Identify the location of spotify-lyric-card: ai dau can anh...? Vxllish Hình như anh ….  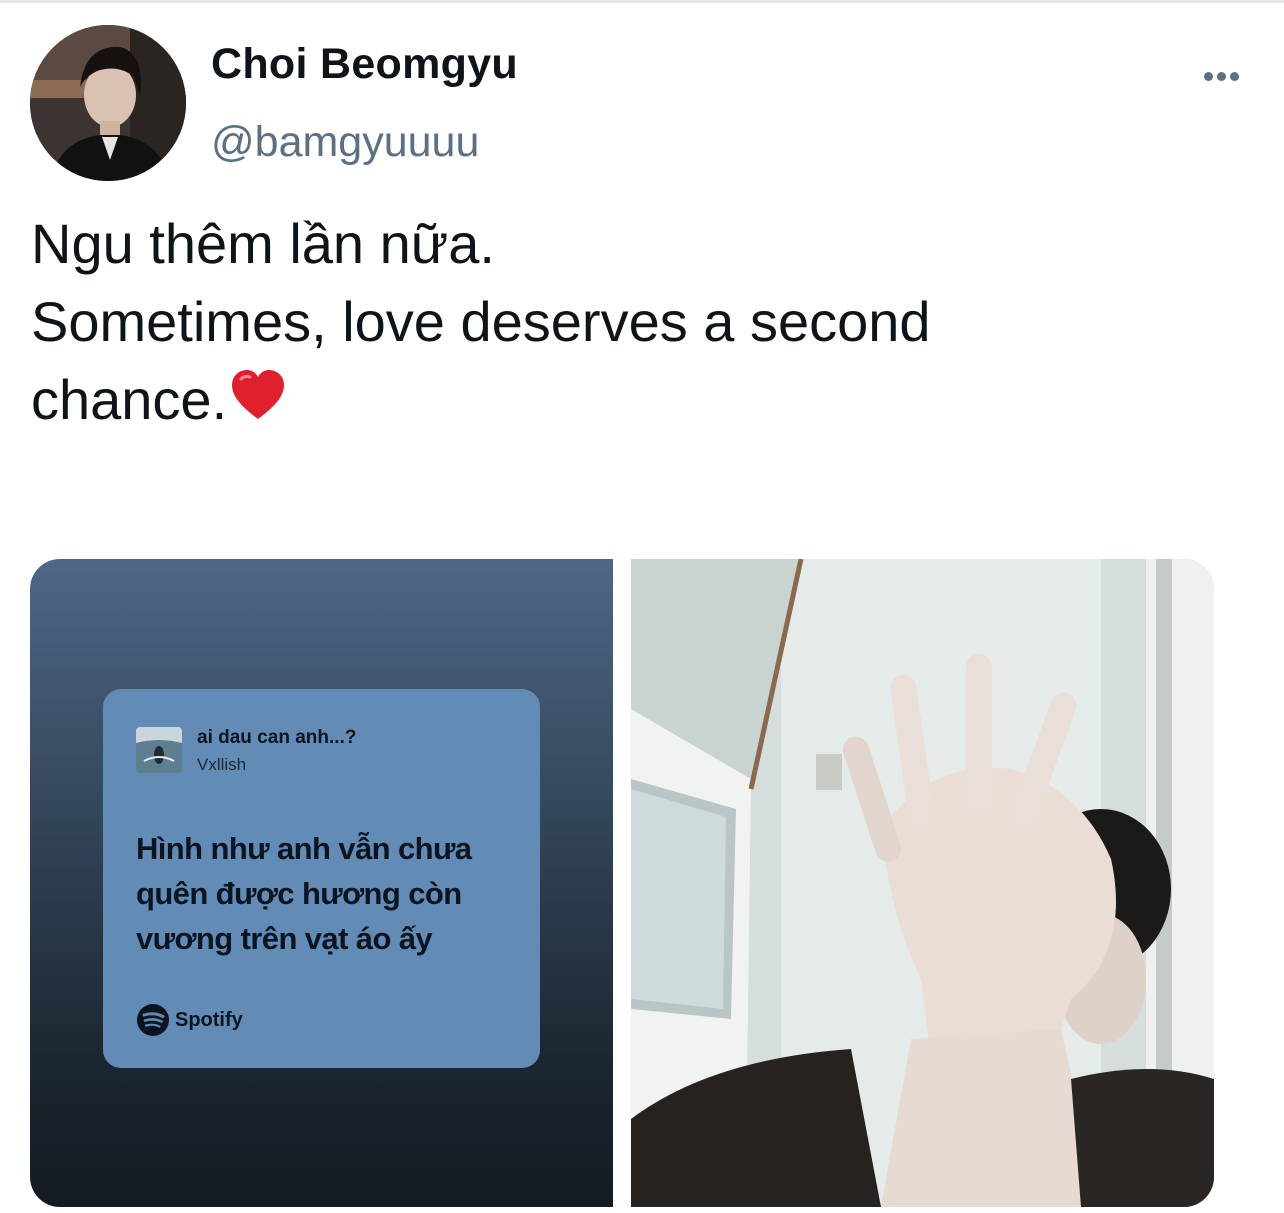
(321, 878).